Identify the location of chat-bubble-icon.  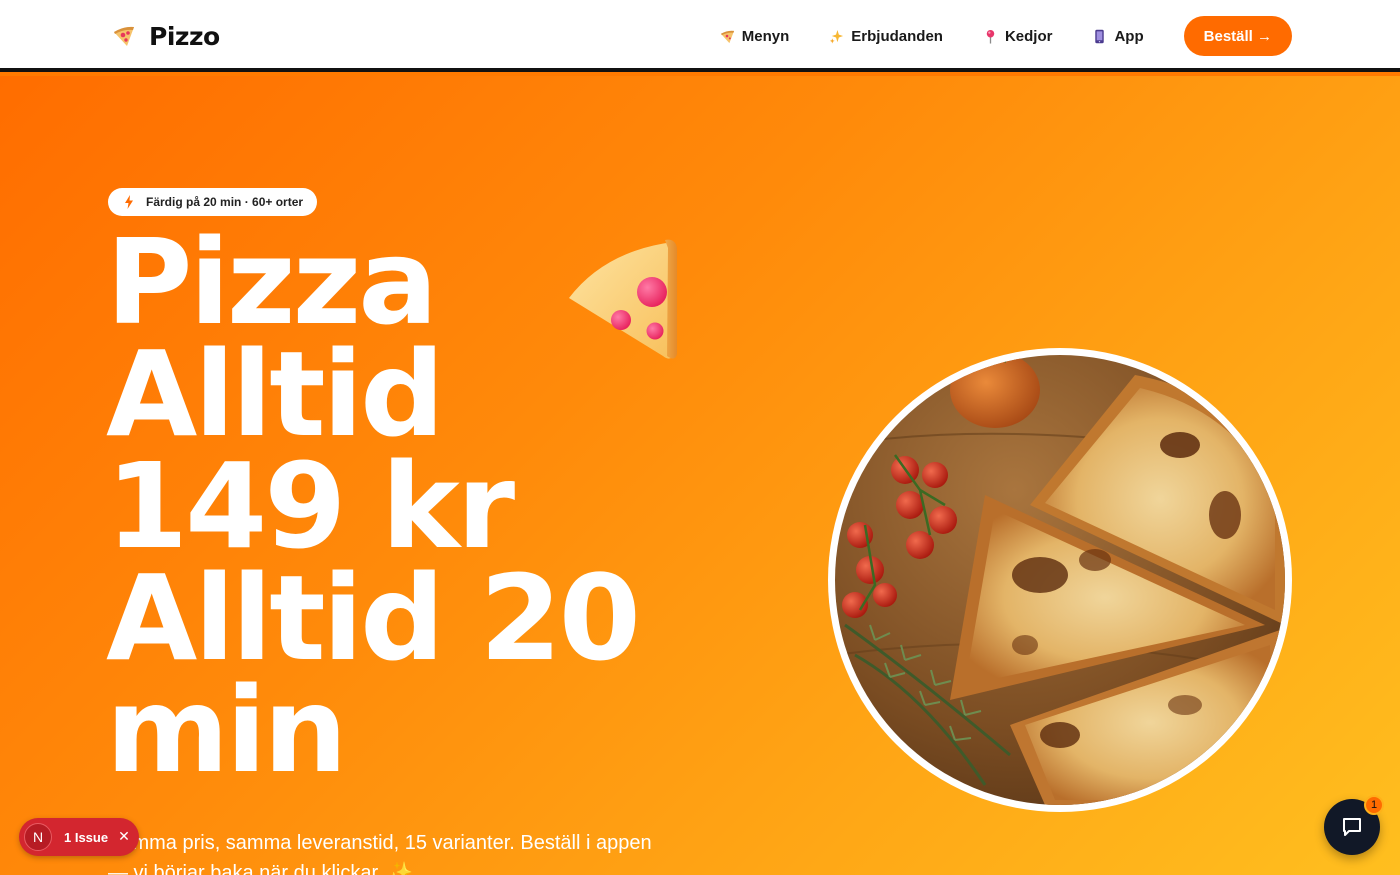
(1352, 827).